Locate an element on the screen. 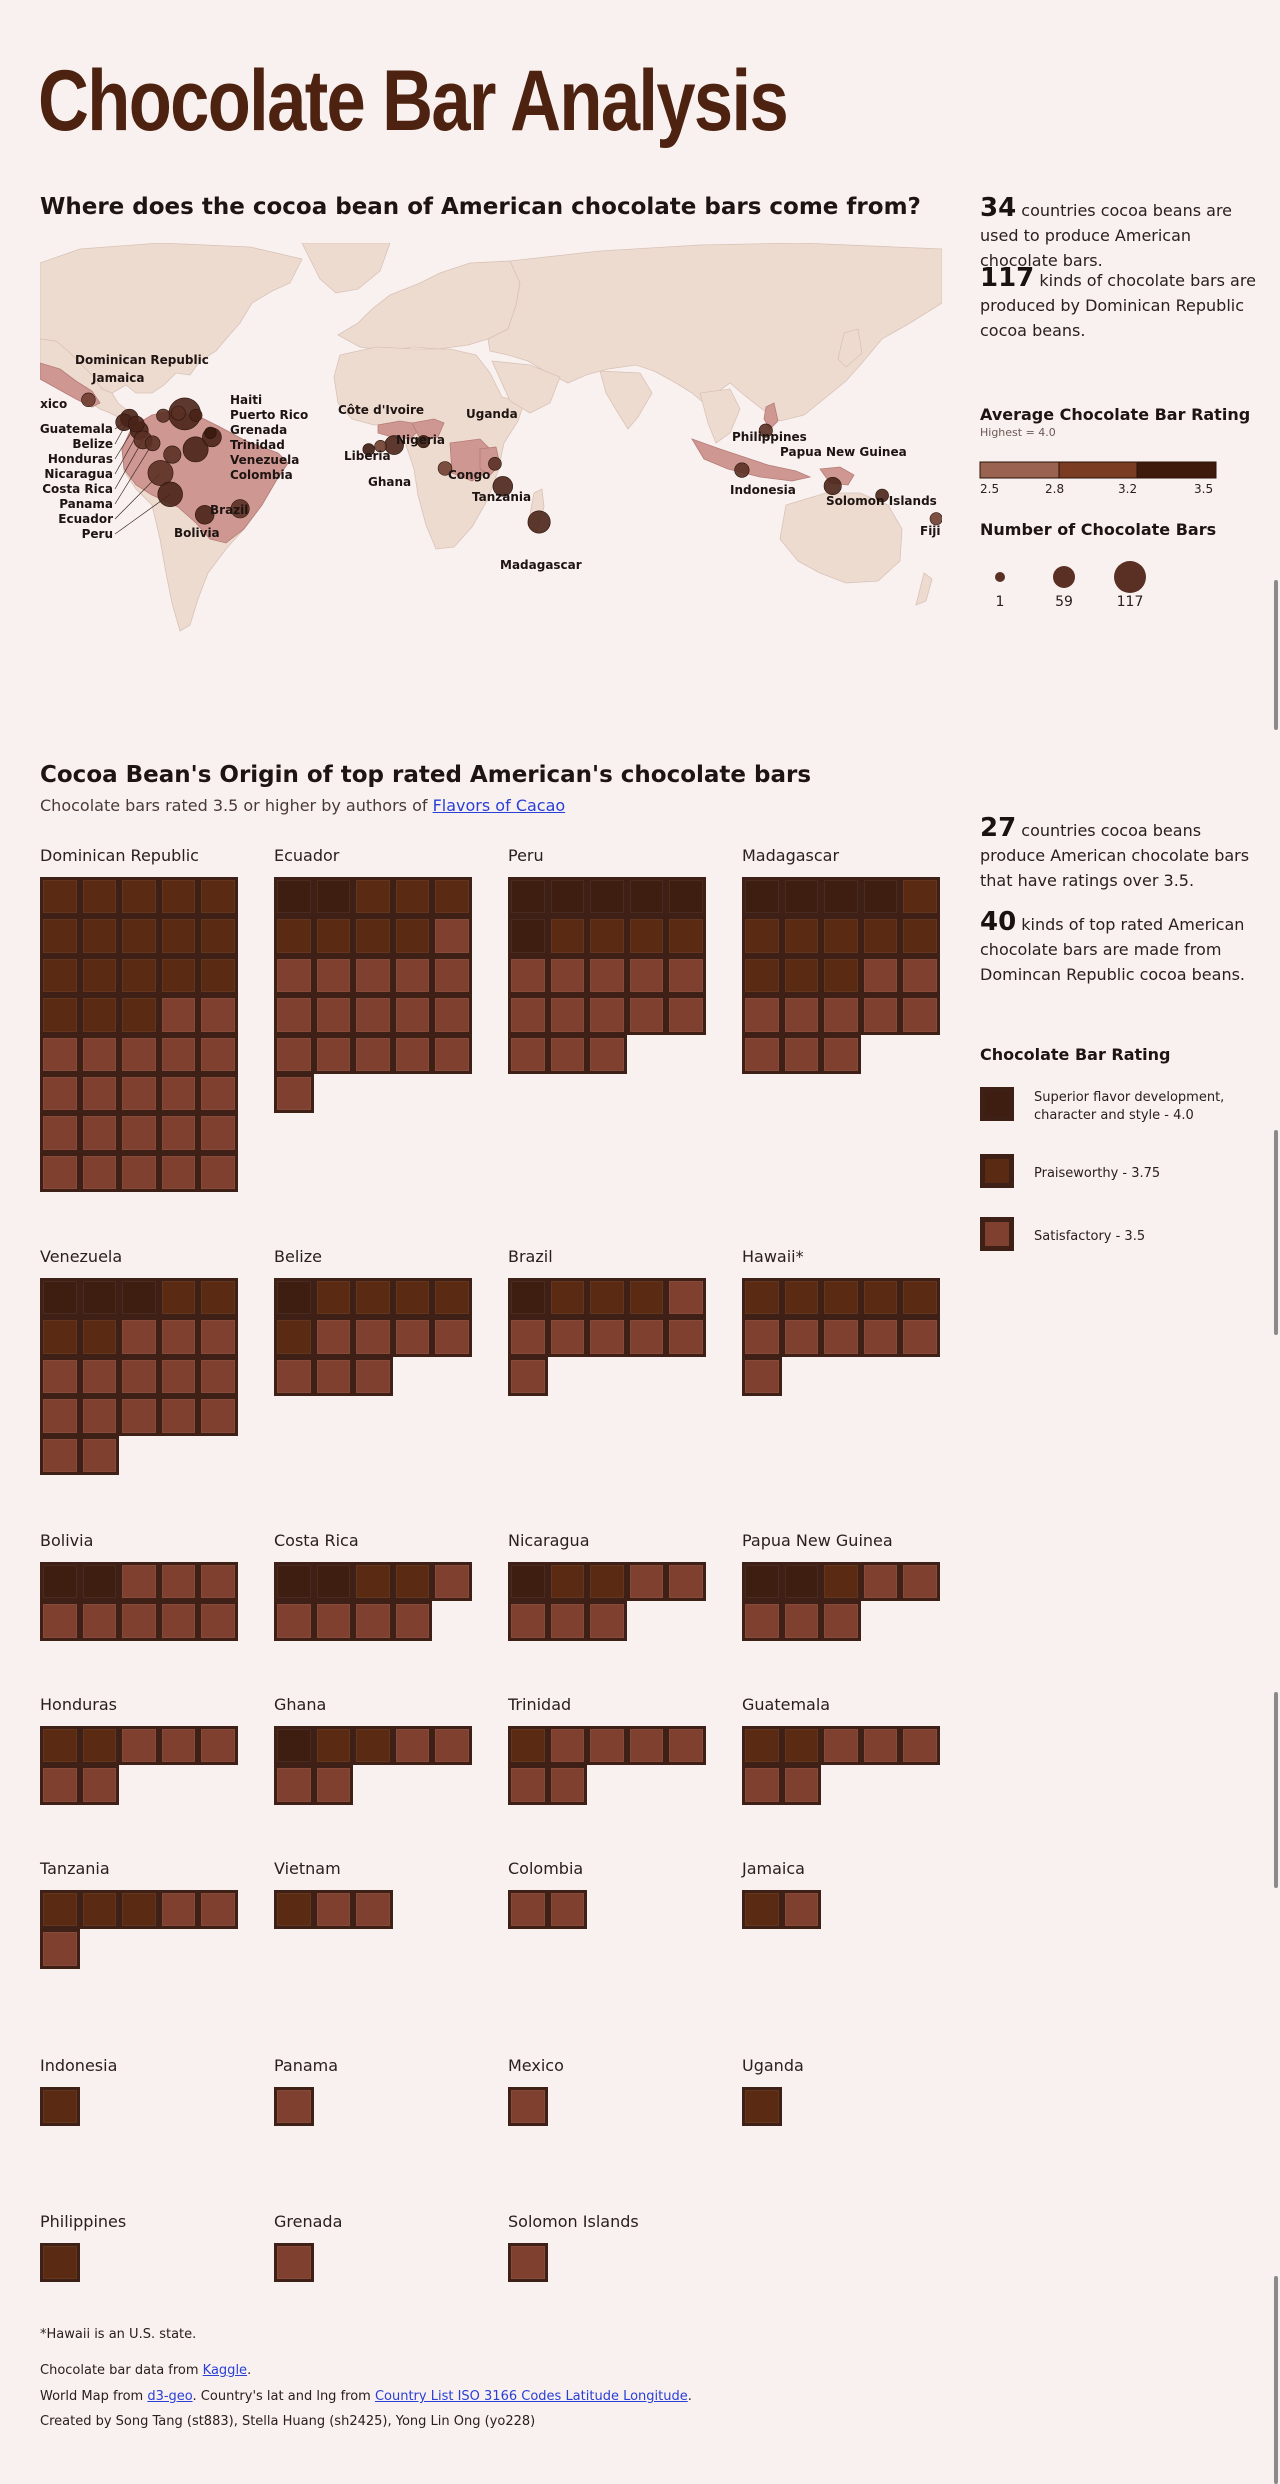  d3-geo-link: d3-geo is located at coordinates (169, 2396).